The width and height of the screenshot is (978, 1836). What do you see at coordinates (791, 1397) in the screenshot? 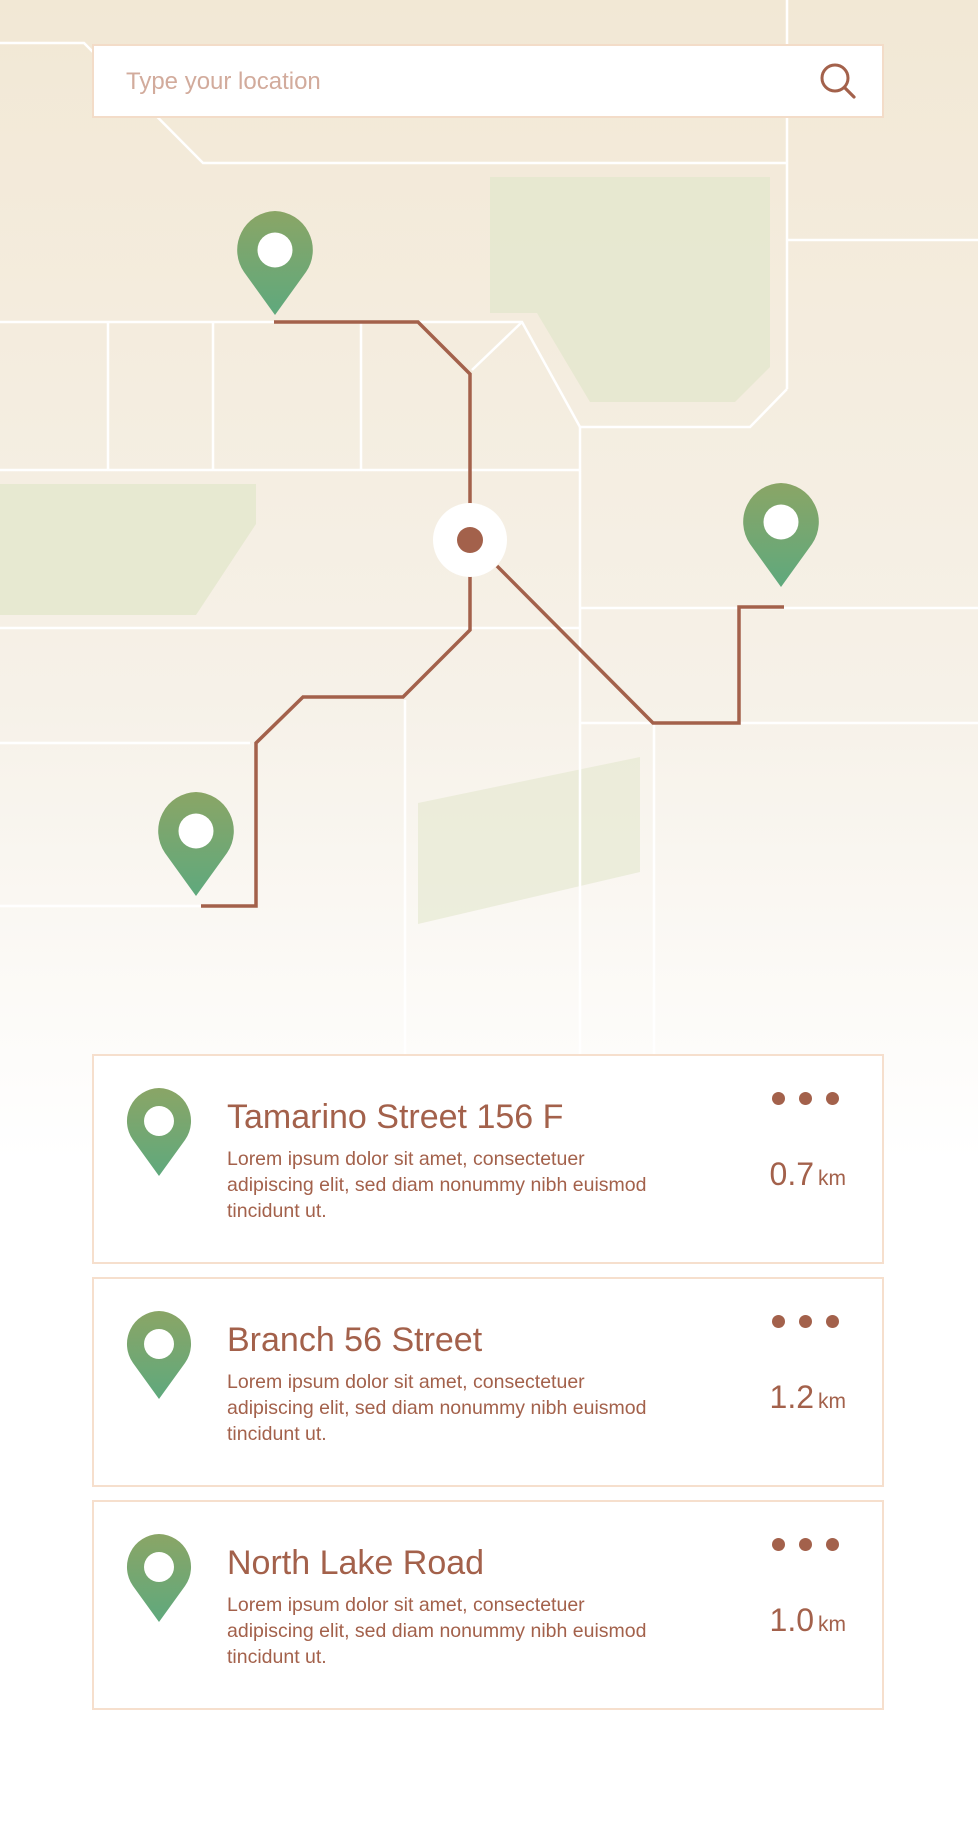
I see `distance-value: 1.2` at bounding box center [791, 1397].